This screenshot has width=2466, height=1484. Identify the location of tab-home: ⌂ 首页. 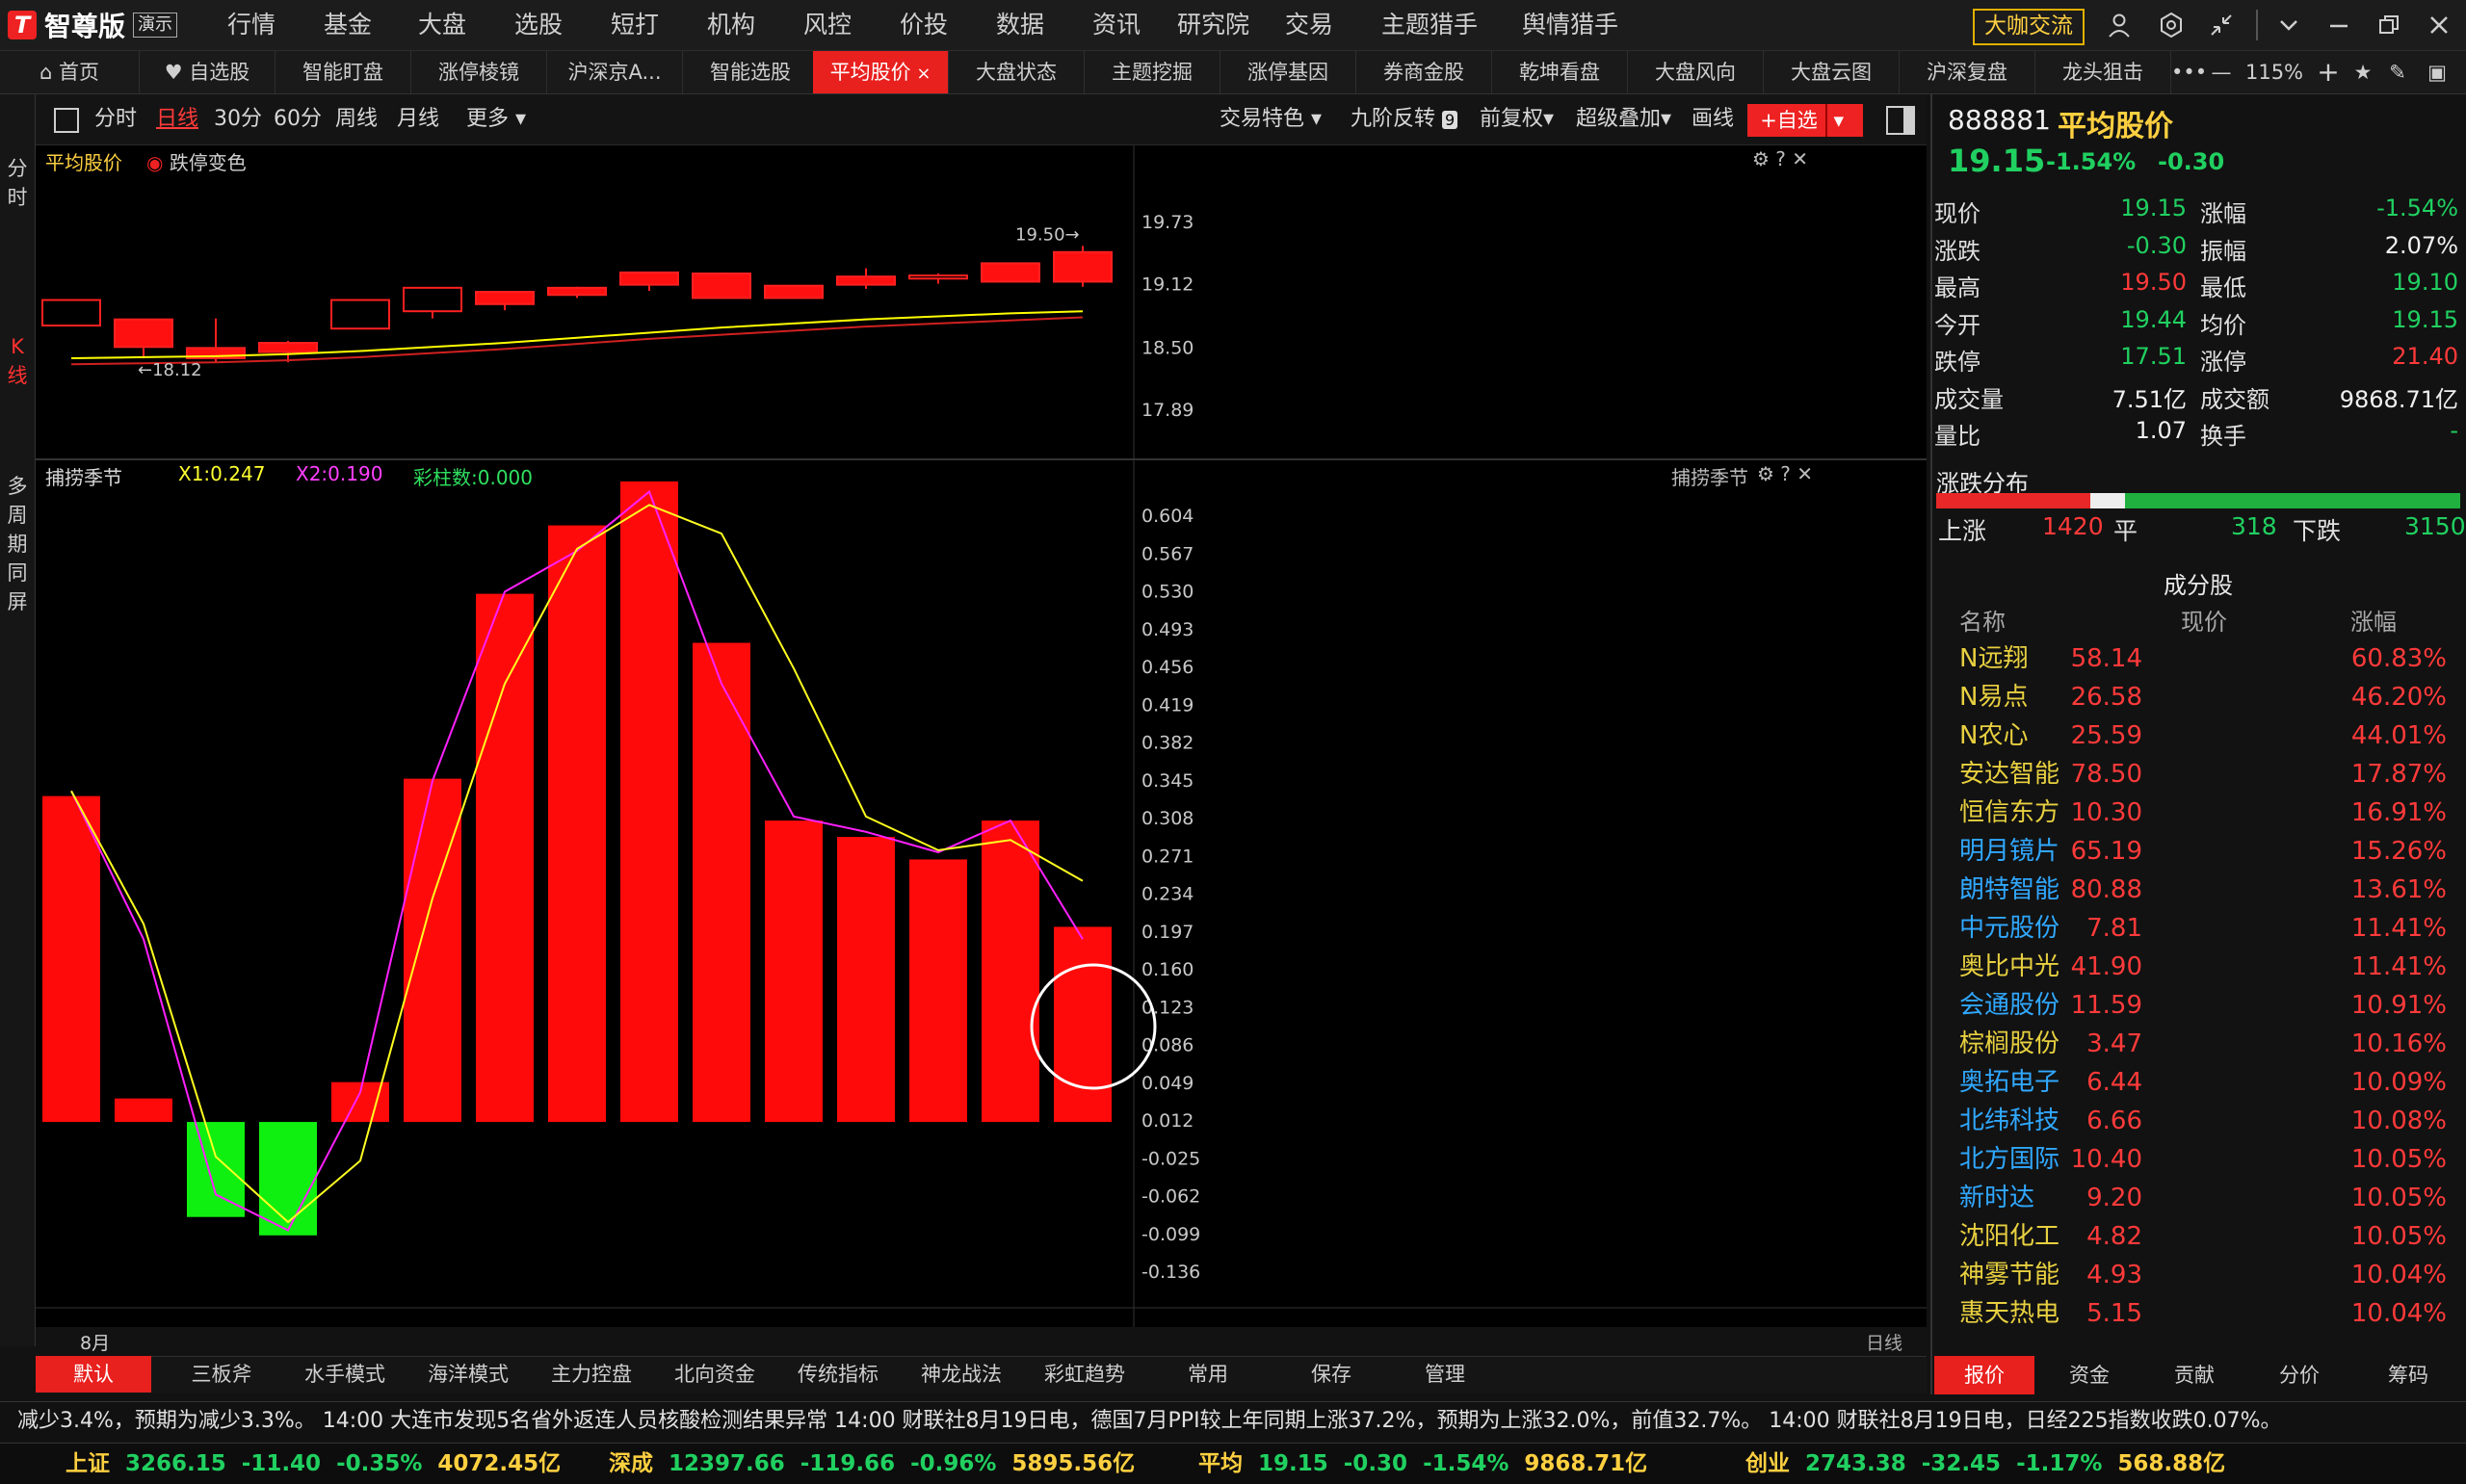
(70, 72).